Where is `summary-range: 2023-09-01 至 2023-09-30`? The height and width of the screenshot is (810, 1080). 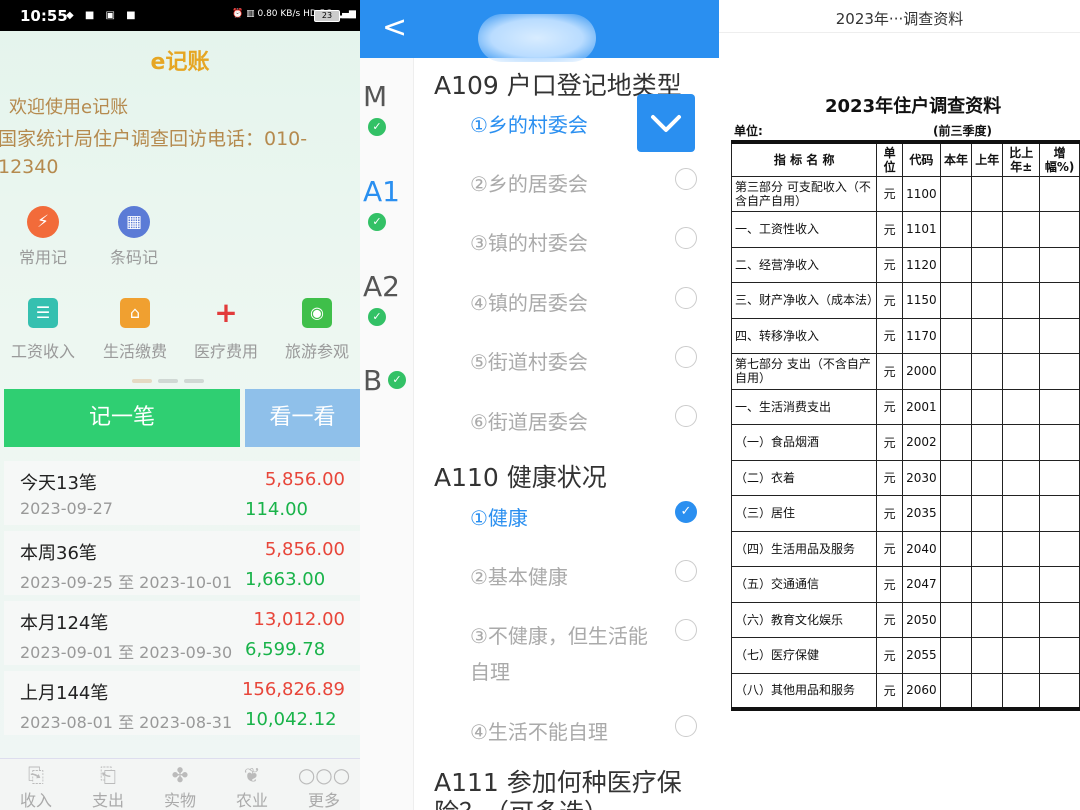 summary-range: 2023-09-01 至 2023-09-30 is located at coordinates (126, 652).